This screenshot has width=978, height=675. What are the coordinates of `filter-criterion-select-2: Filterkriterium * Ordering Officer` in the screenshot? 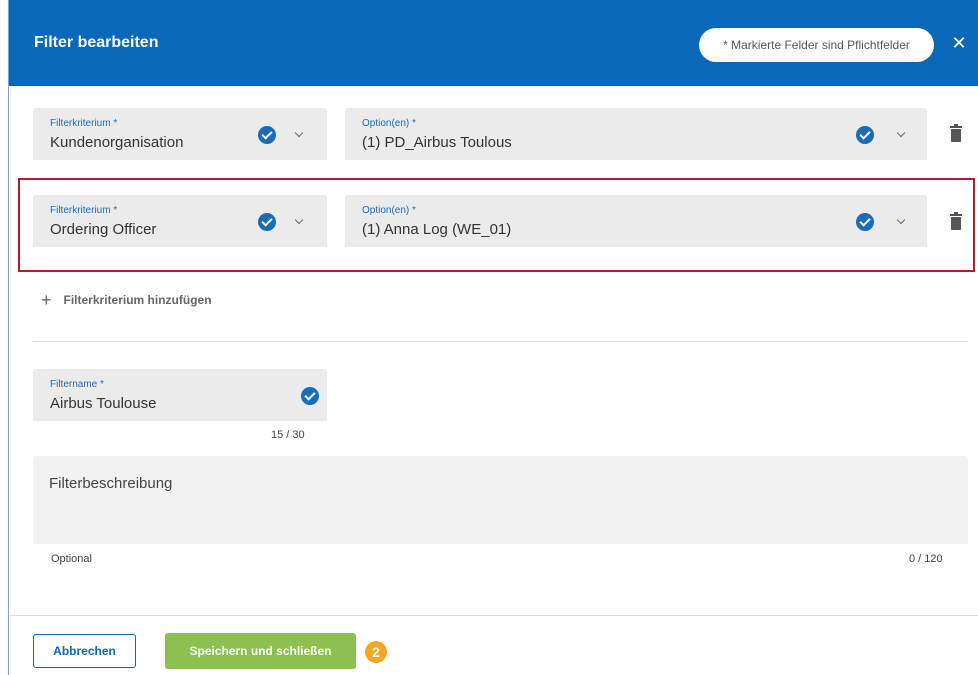 It's located at (180, 221).